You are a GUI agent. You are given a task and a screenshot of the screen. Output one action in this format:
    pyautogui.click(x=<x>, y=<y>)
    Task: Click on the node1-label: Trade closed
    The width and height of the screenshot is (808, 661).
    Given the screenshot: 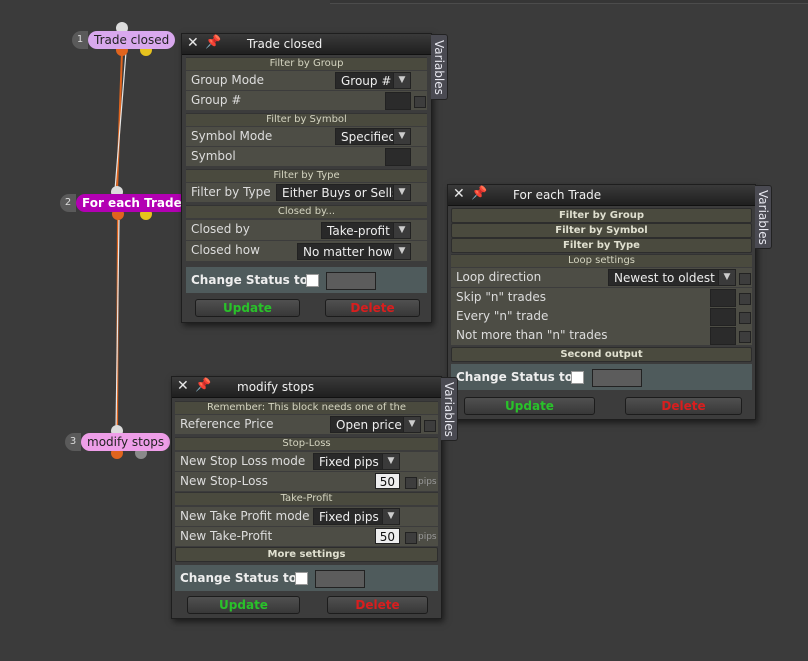 What is the action you would take?
    pyautogui.click(x=132, y=40)
    